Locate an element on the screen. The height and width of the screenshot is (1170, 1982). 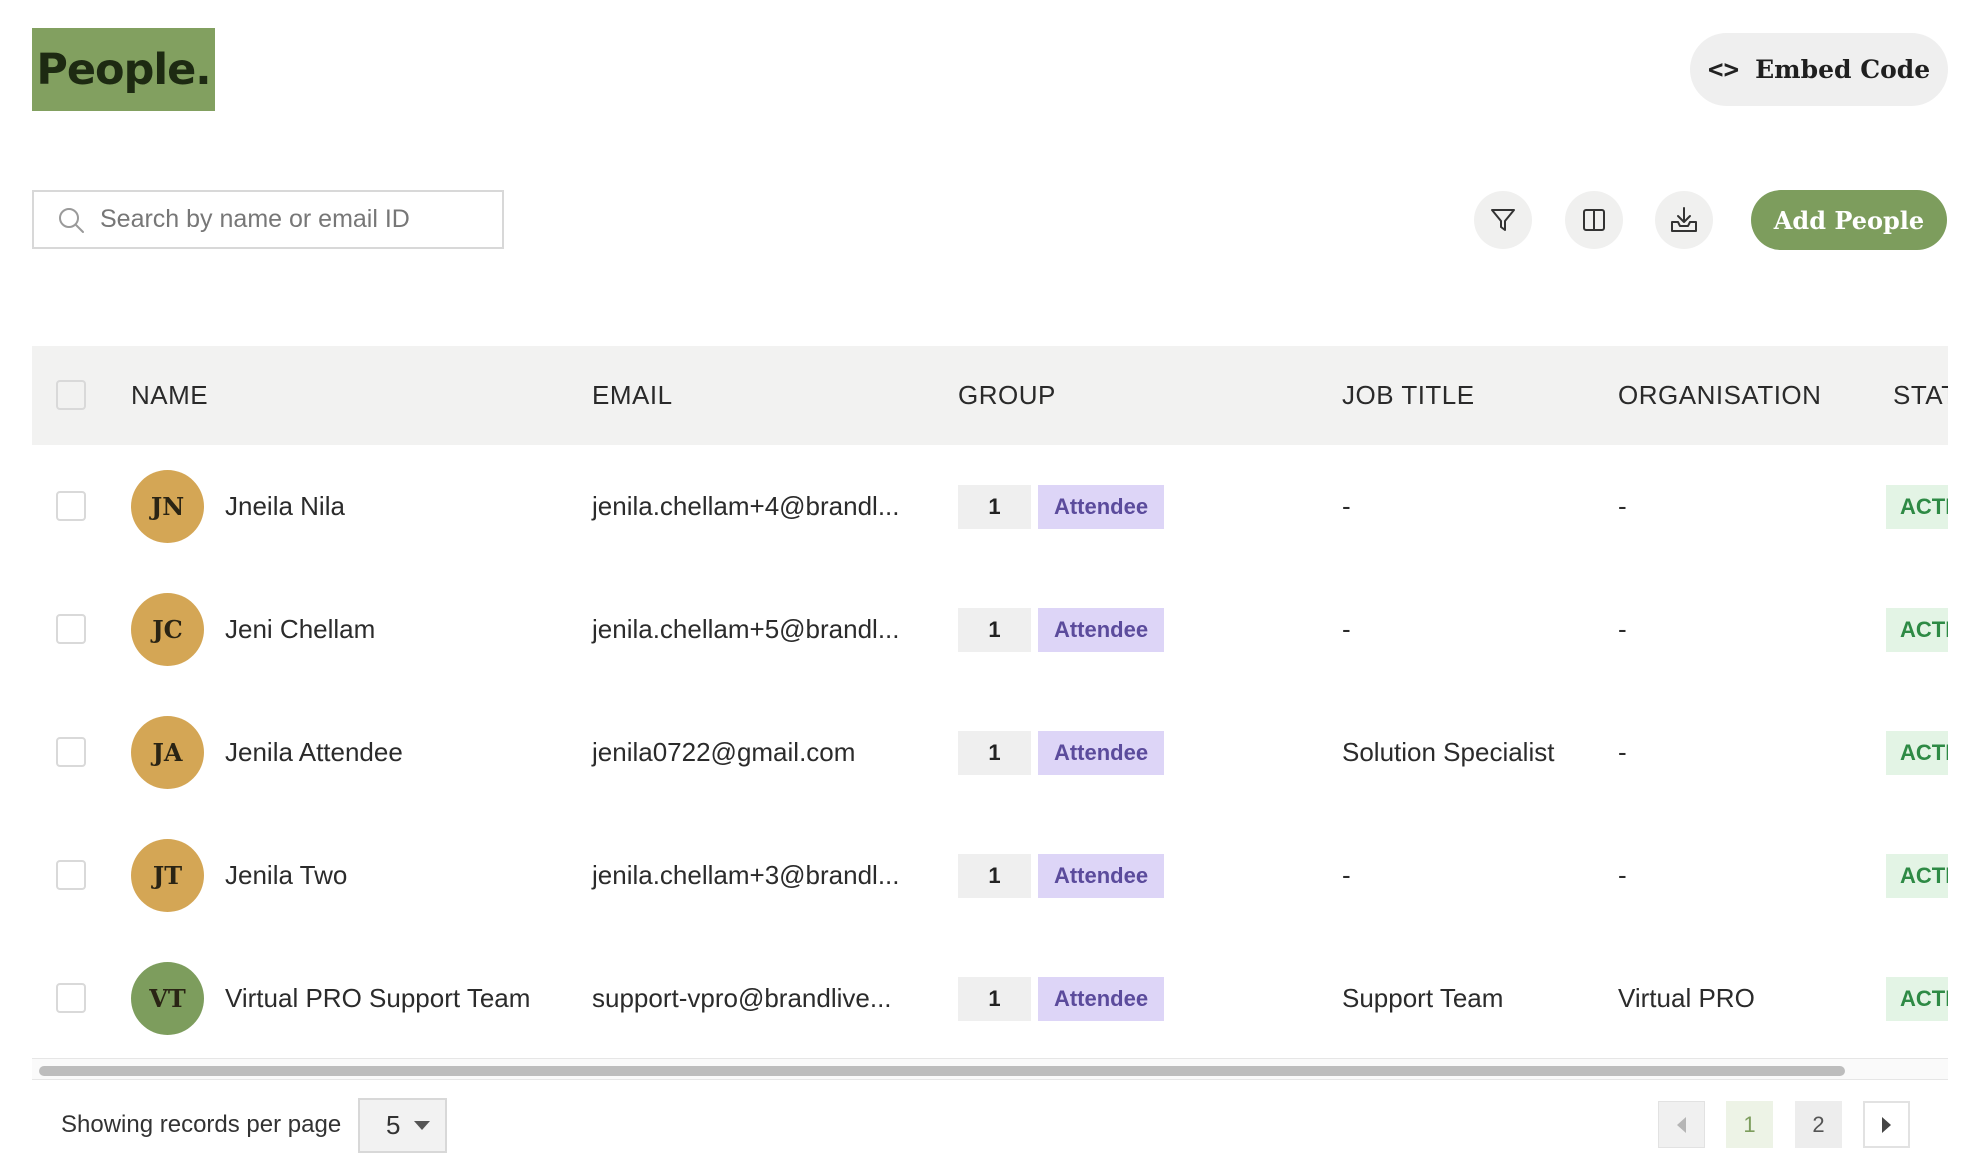
person-email: jenila0722@gmail.com is located at coordinates (724, 752).